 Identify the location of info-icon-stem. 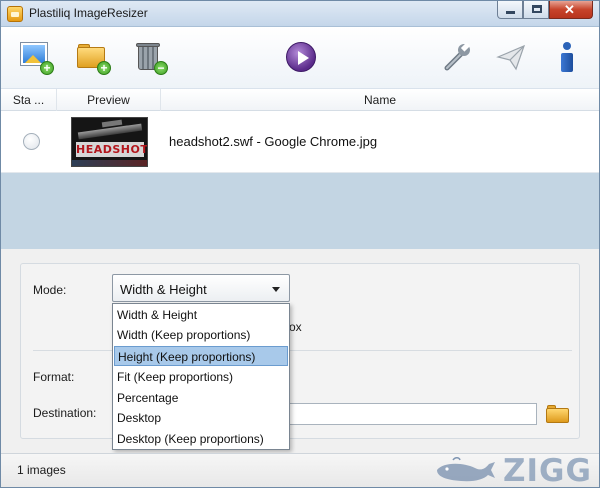
(567, 62).